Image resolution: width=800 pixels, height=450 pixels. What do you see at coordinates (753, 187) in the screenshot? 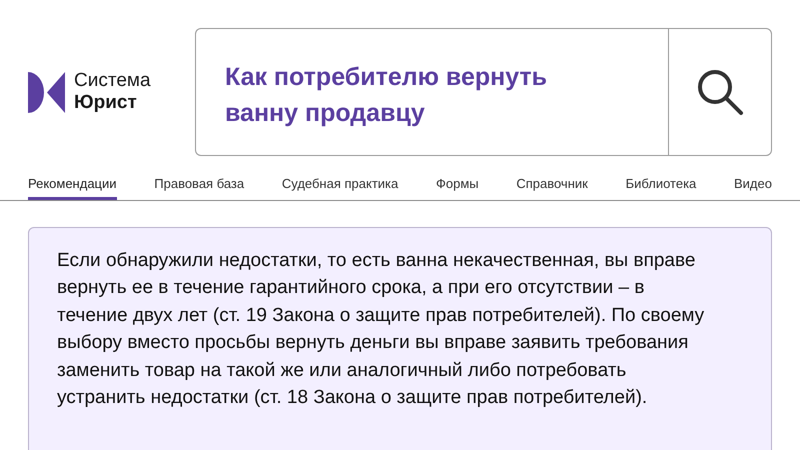
I see `nav-tab: Видео` at bounding box center [753, 187].